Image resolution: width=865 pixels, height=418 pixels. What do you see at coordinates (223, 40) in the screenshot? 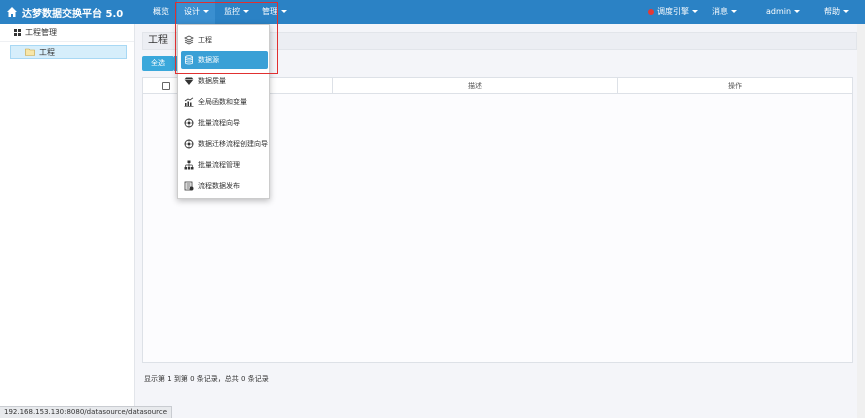
I see `menu-item-project: 工程` at bounding box center [223, 40].